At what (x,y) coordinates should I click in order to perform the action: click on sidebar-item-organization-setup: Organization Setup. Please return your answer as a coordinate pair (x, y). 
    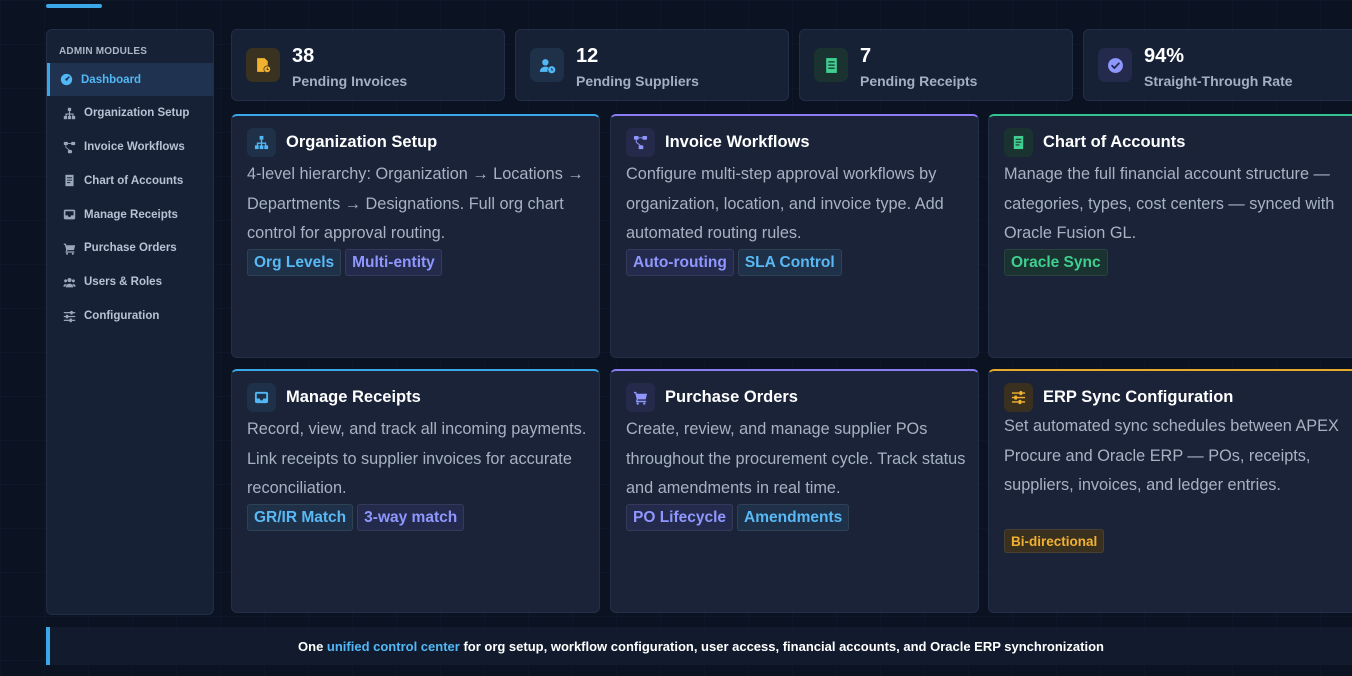
    Looking at the image, I should click on (130, 113).